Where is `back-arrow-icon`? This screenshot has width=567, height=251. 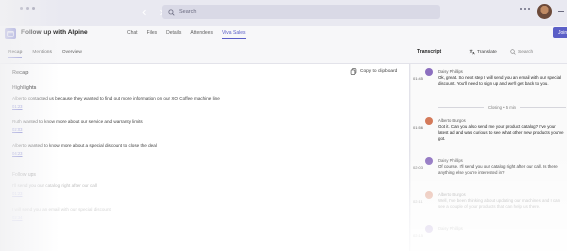 back-arrow-icon is located at coordinates (144, 12).